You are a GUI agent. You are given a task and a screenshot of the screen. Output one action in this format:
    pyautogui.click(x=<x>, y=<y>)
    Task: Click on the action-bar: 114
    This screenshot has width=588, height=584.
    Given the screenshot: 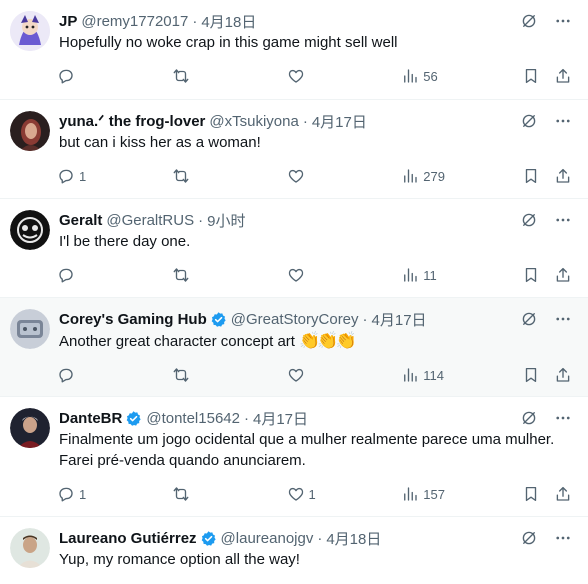 What is the action you would take?
    pyautogui.click(x=314, y=375)
    